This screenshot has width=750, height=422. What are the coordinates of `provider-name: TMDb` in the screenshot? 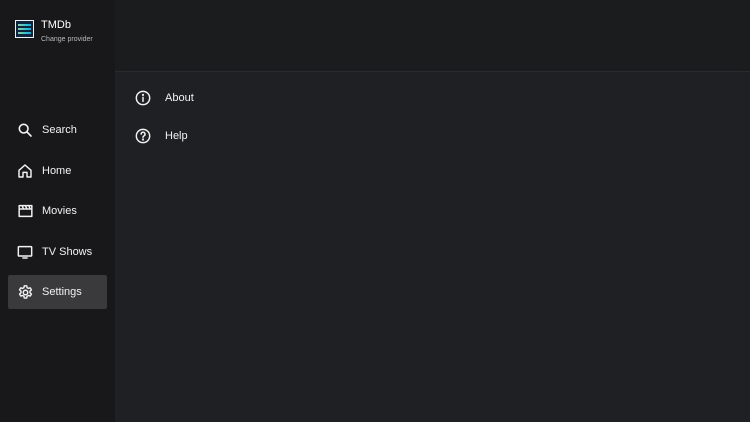 It's located at (56, 25).